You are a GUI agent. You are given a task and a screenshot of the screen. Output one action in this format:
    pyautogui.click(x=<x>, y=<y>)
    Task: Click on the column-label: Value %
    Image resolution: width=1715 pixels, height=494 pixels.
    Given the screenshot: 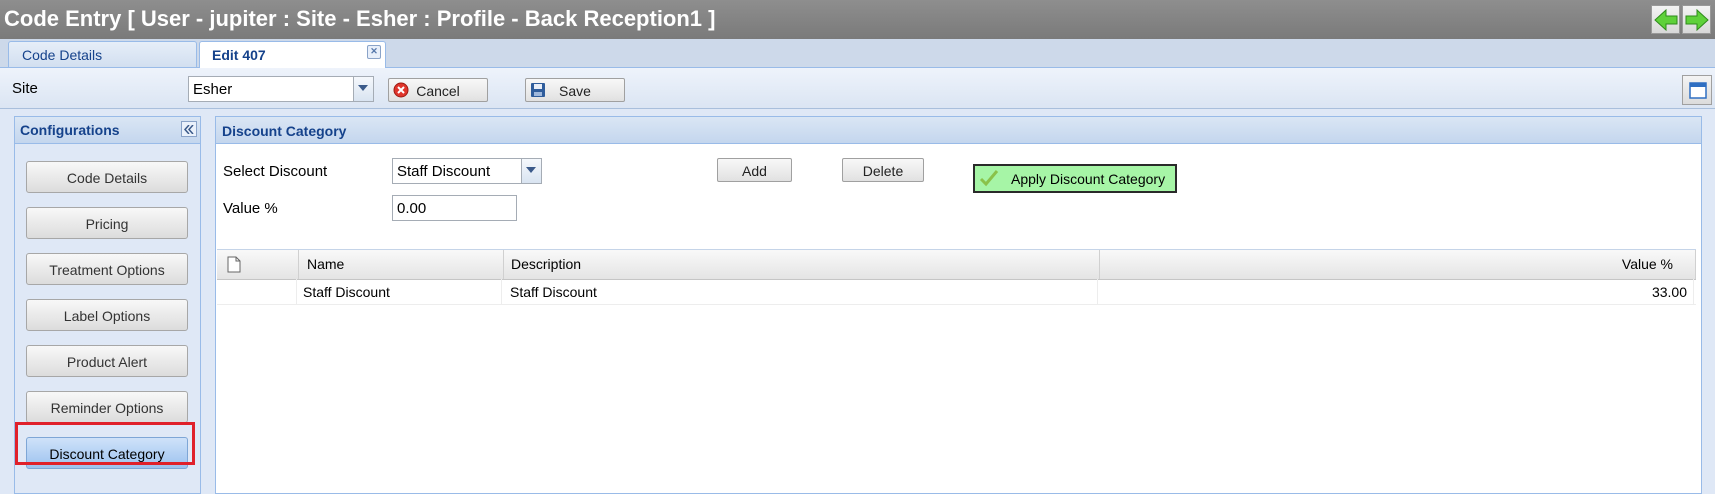 What is the action you would take?
    pyautogui.click(x=1647, y=264)
    